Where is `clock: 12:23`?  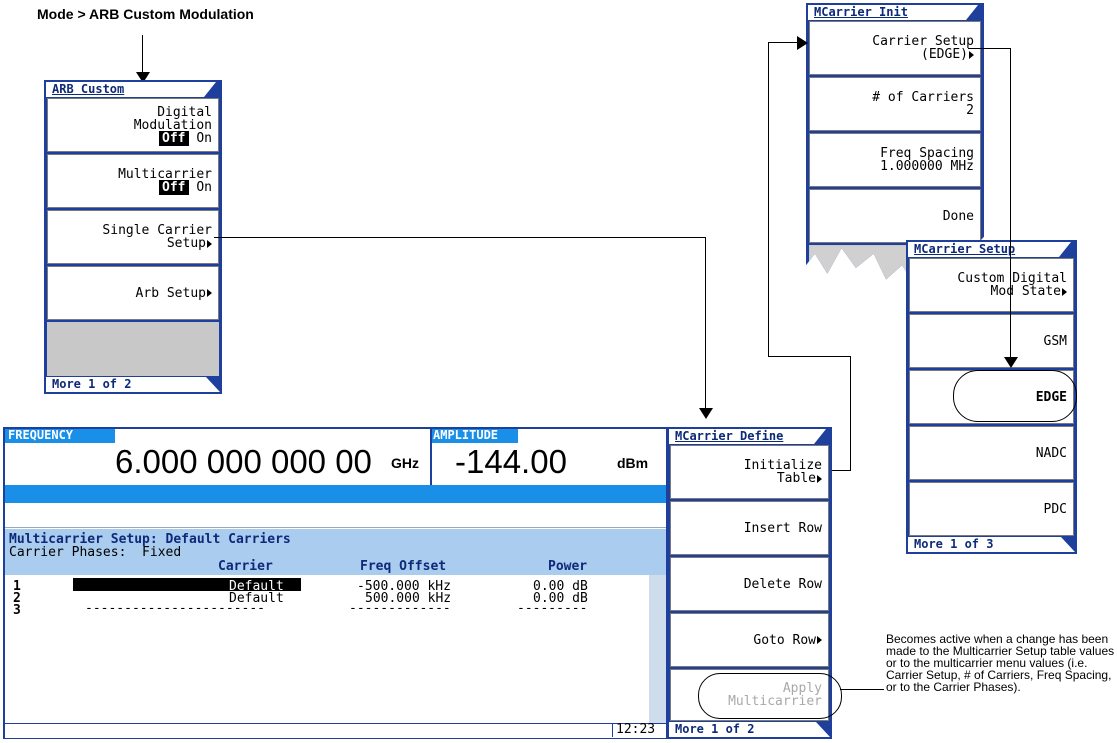 clock: 12:23 is located at coordinates (633, 730).